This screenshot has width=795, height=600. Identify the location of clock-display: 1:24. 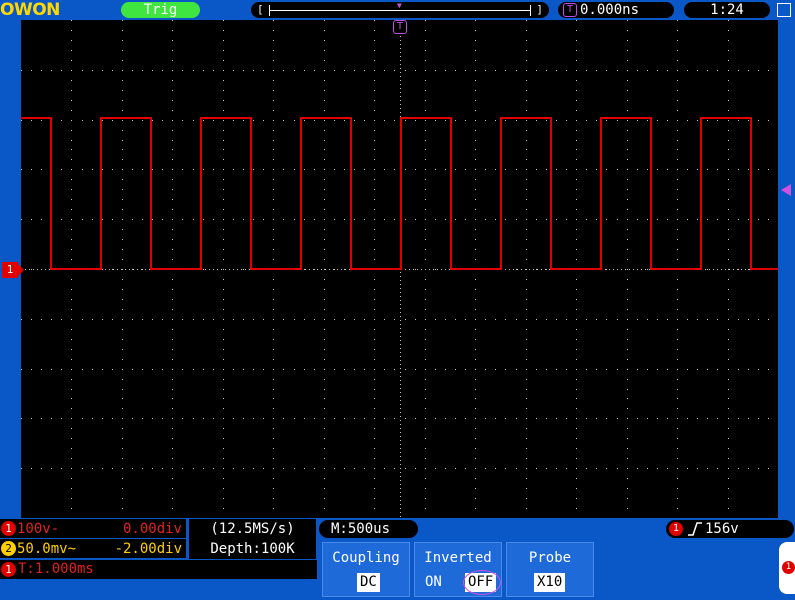
(727, 10).